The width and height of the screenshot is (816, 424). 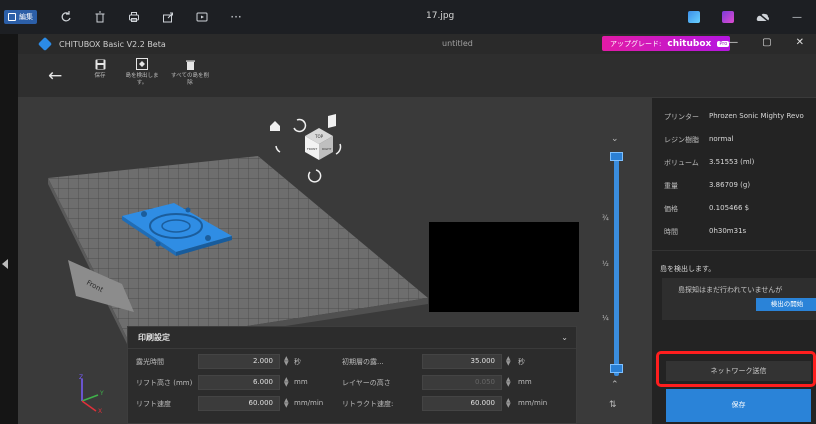 What do you see at coordinates (314, 176) in the screenshot?
I see `rotate-down-icon` at bounding box center [314, 176].